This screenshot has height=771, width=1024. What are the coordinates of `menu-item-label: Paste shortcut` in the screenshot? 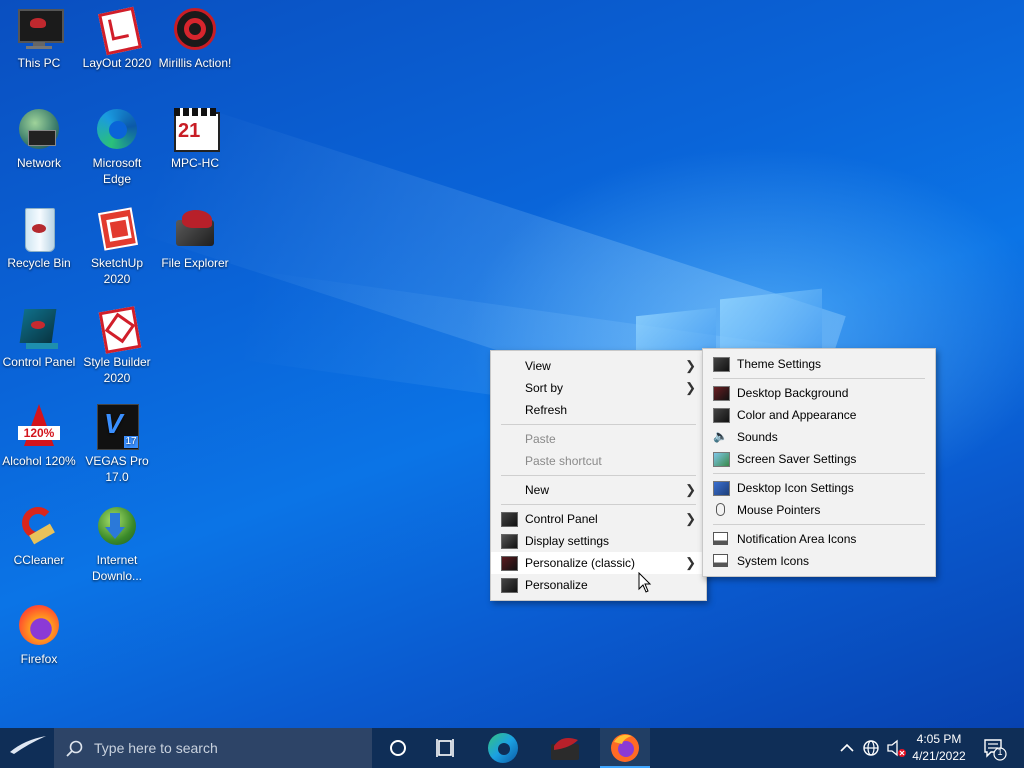 It's located at (563, 461).